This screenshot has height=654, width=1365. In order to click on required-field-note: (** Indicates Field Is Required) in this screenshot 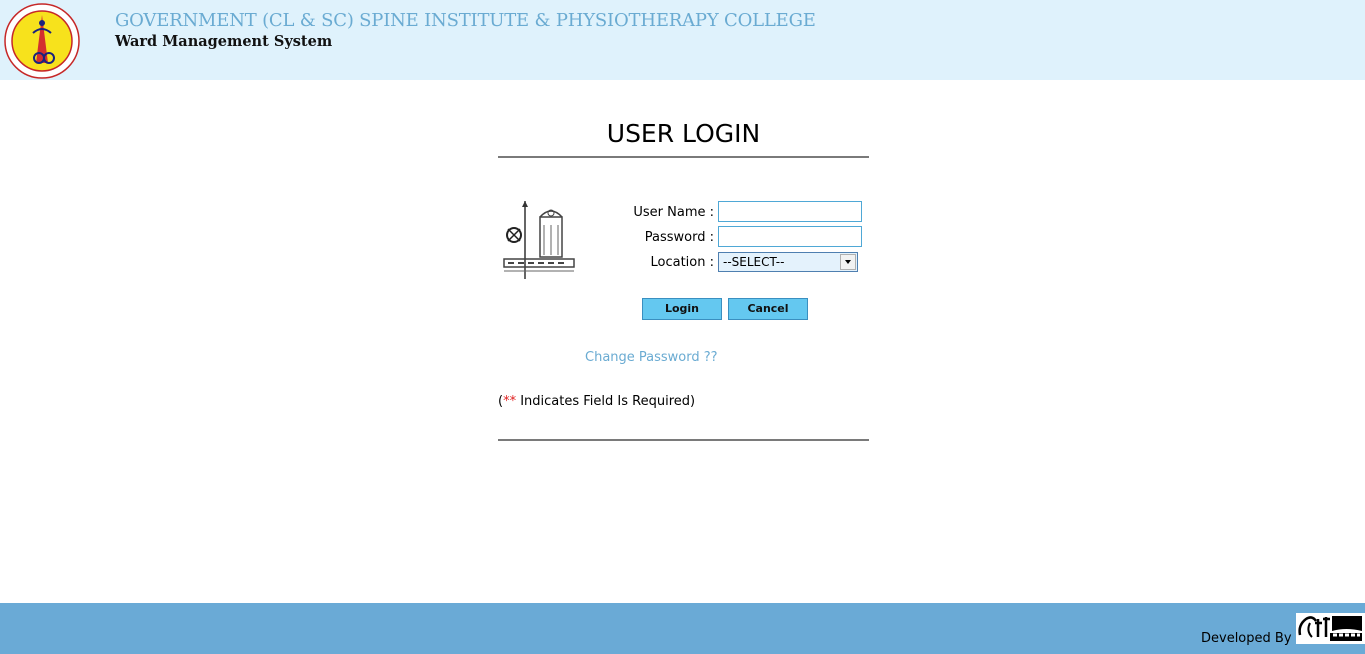, I will do `click(596, 401)`.